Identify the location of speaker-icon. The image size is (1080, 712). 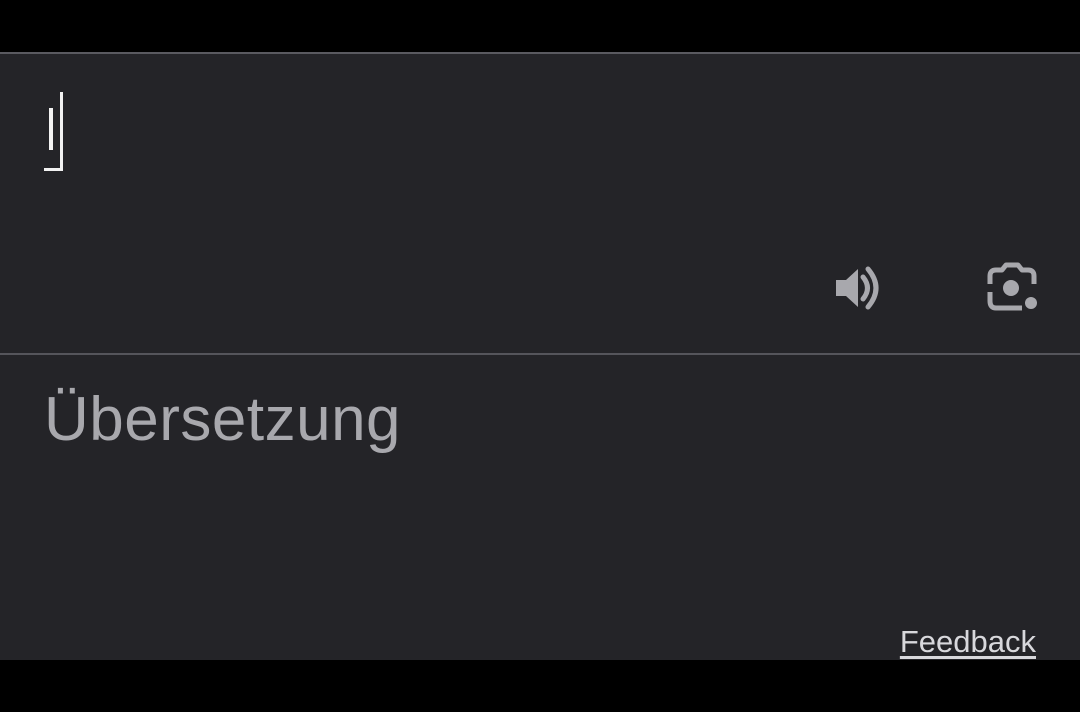
(857, 288).